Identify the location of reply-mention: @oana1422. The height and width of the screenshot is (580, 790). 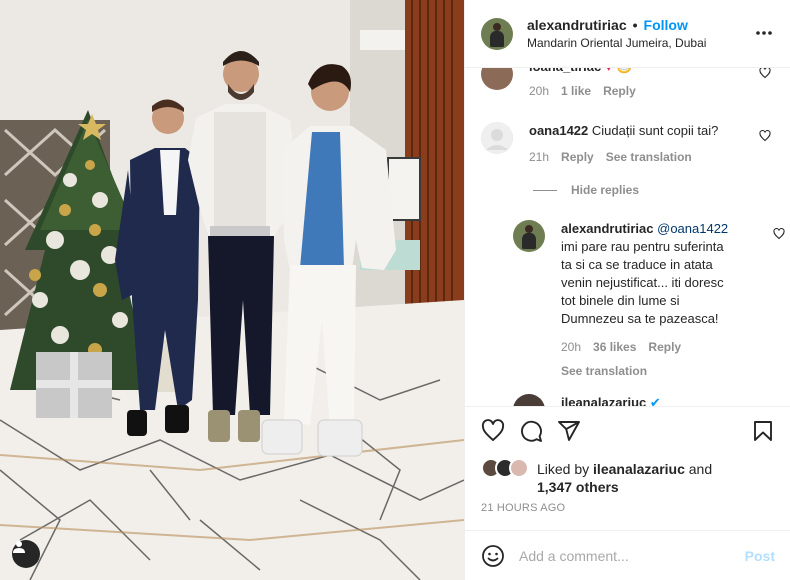
(692, 228).